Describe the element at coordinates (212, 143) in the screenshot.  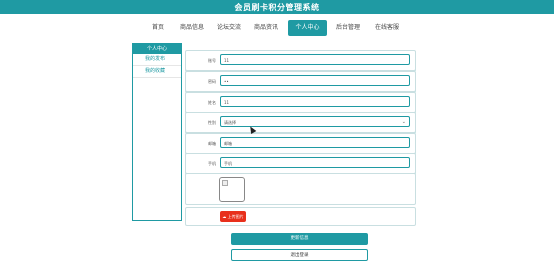
I see `email-label: 邮箱` at that location.